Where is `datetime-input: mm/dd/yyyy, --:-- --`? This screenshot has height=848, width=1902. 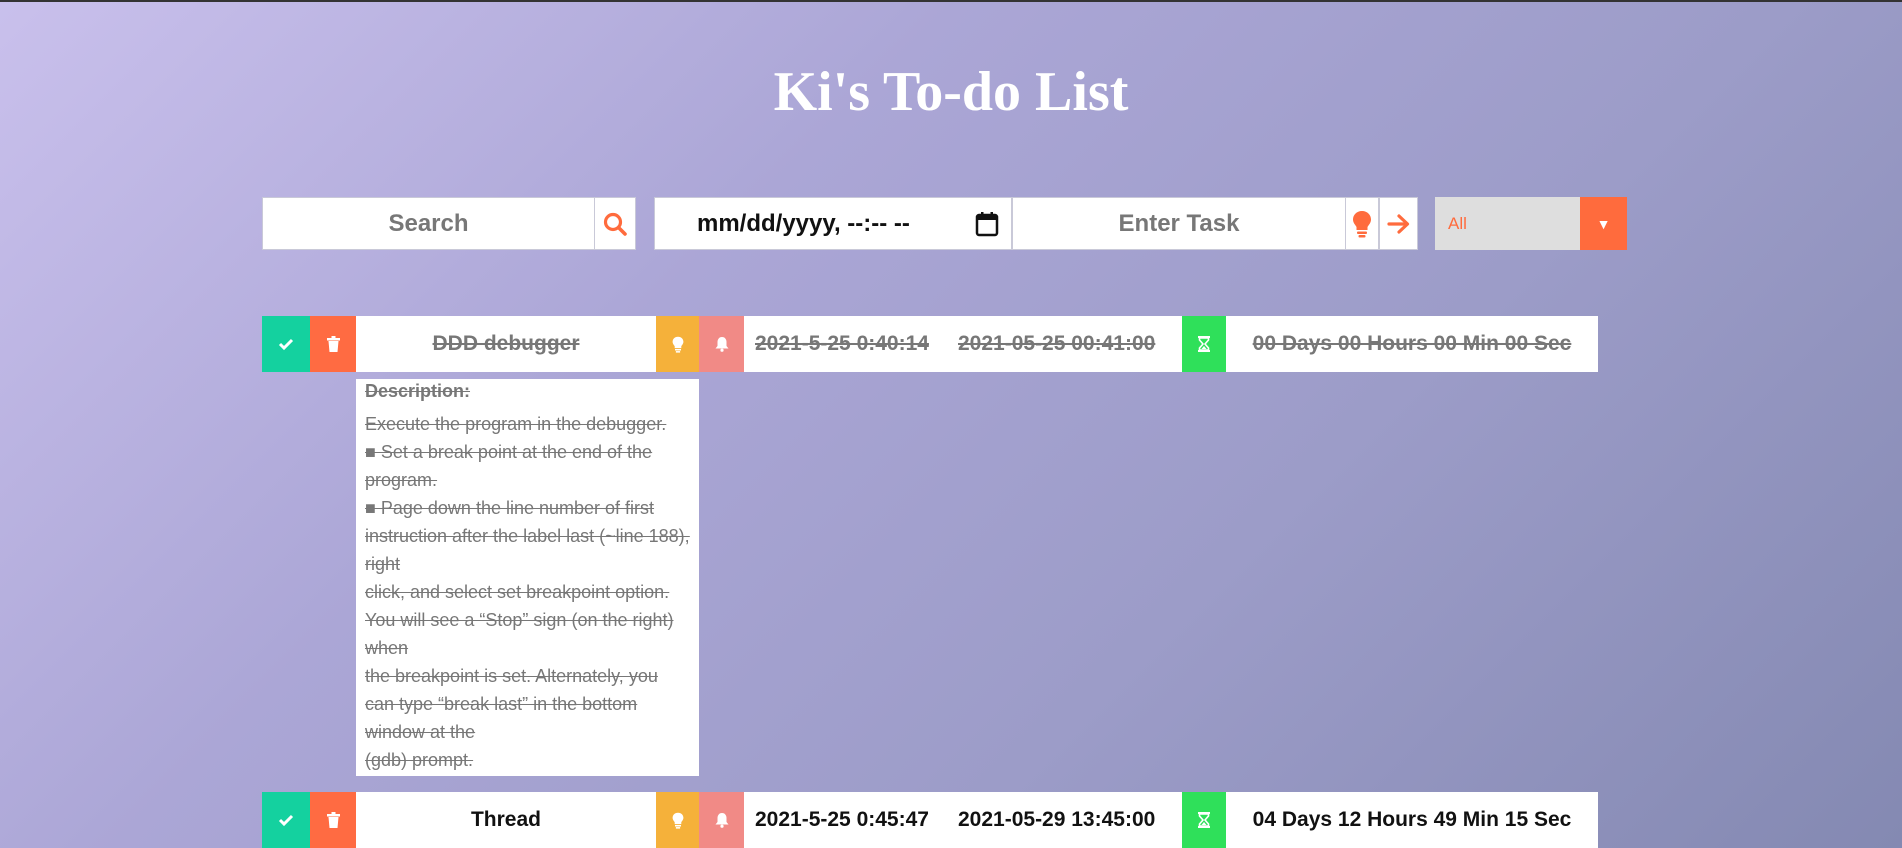
datetime-input: mm/dd/yyyy, --:-- -- is located at coordinates (833, 223).